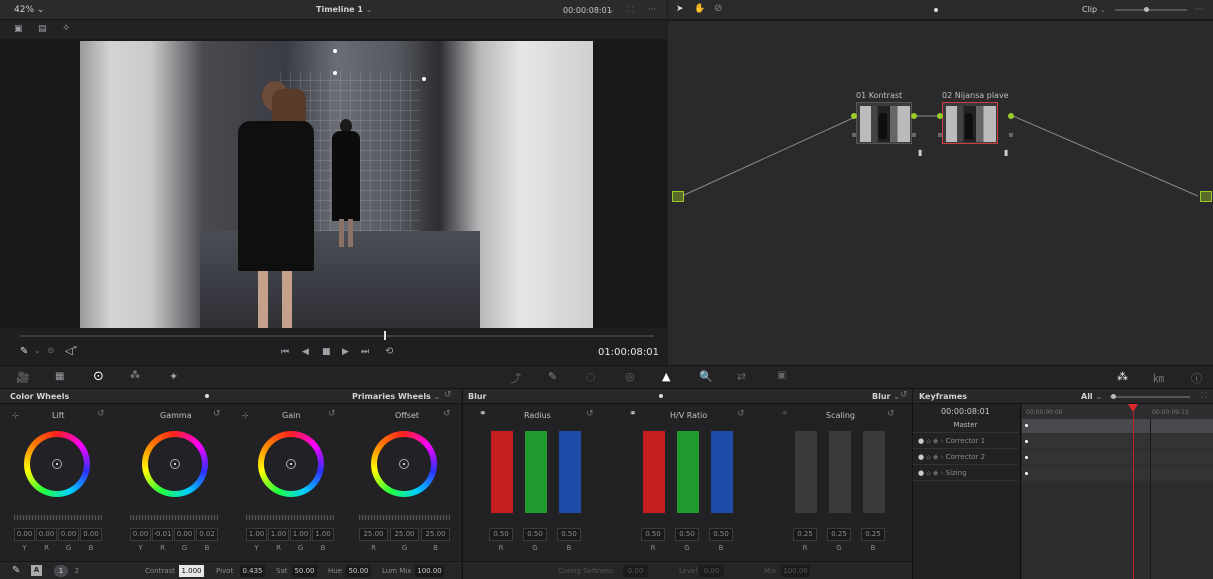 This screenshot has height=579, width=1213. Describe the element at coordinates (874, 472) in the screenshot. I see `scaling-b-slider` at that location.